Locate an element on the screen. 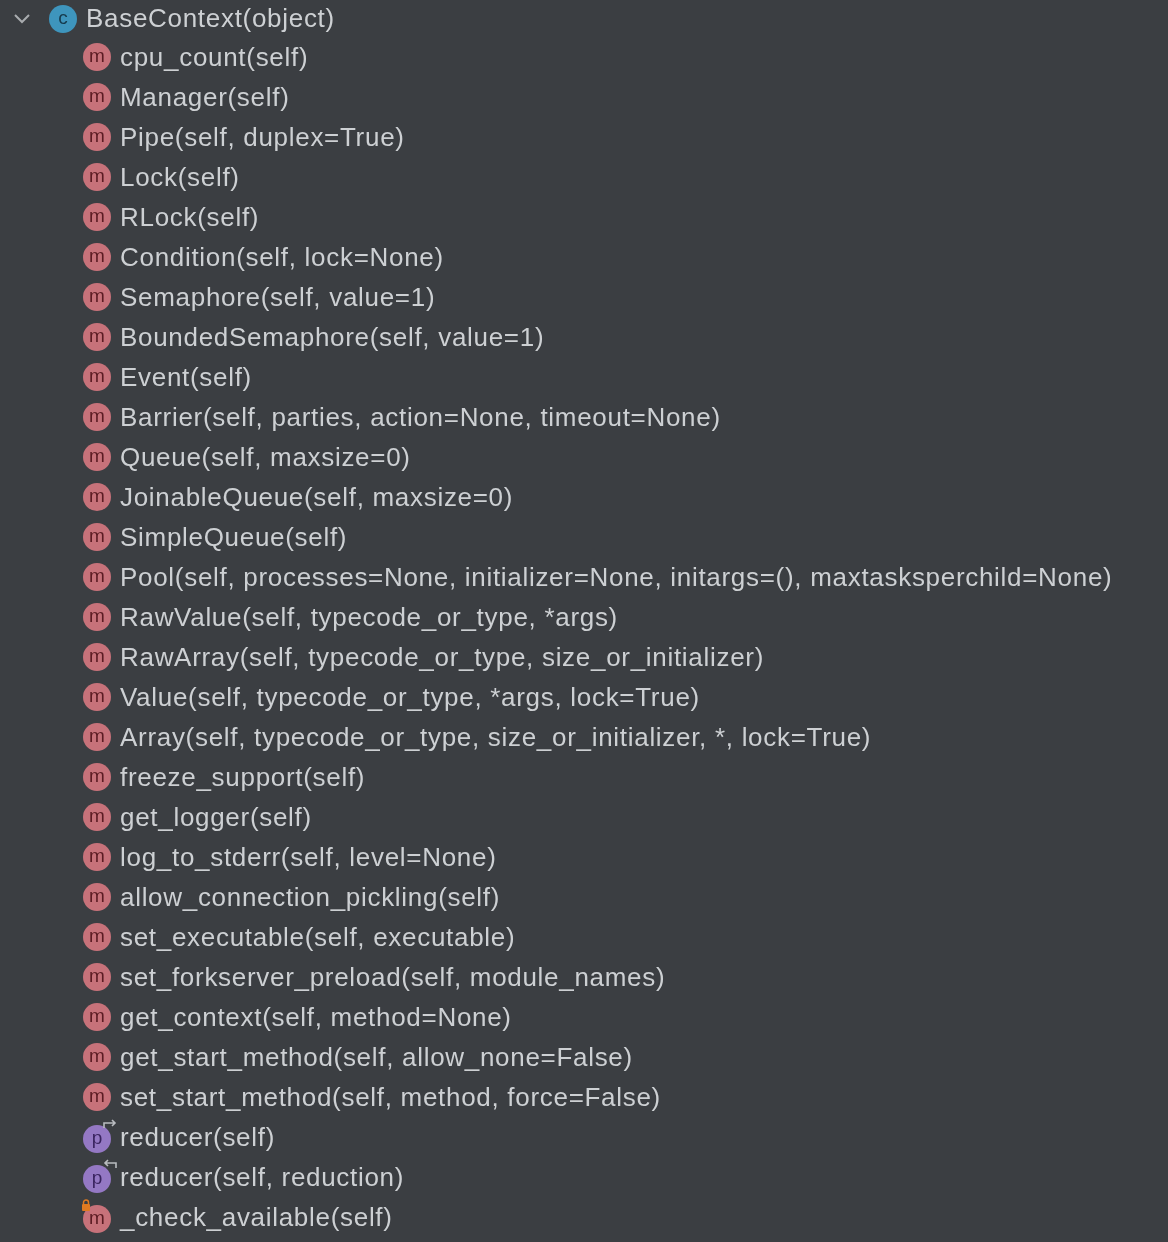  tree-item: RLock(self) is located at coordinates (190, 217).